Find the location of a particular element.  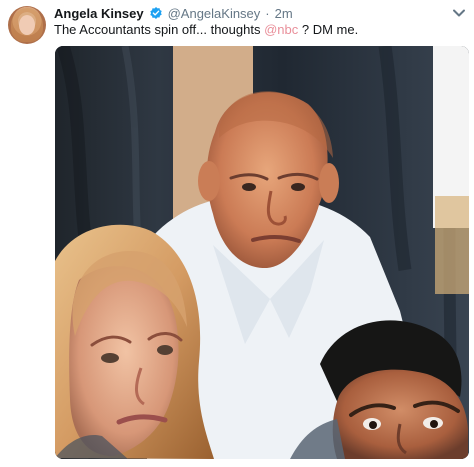

mention-link: @nbc is located at coordinates (281, 29).